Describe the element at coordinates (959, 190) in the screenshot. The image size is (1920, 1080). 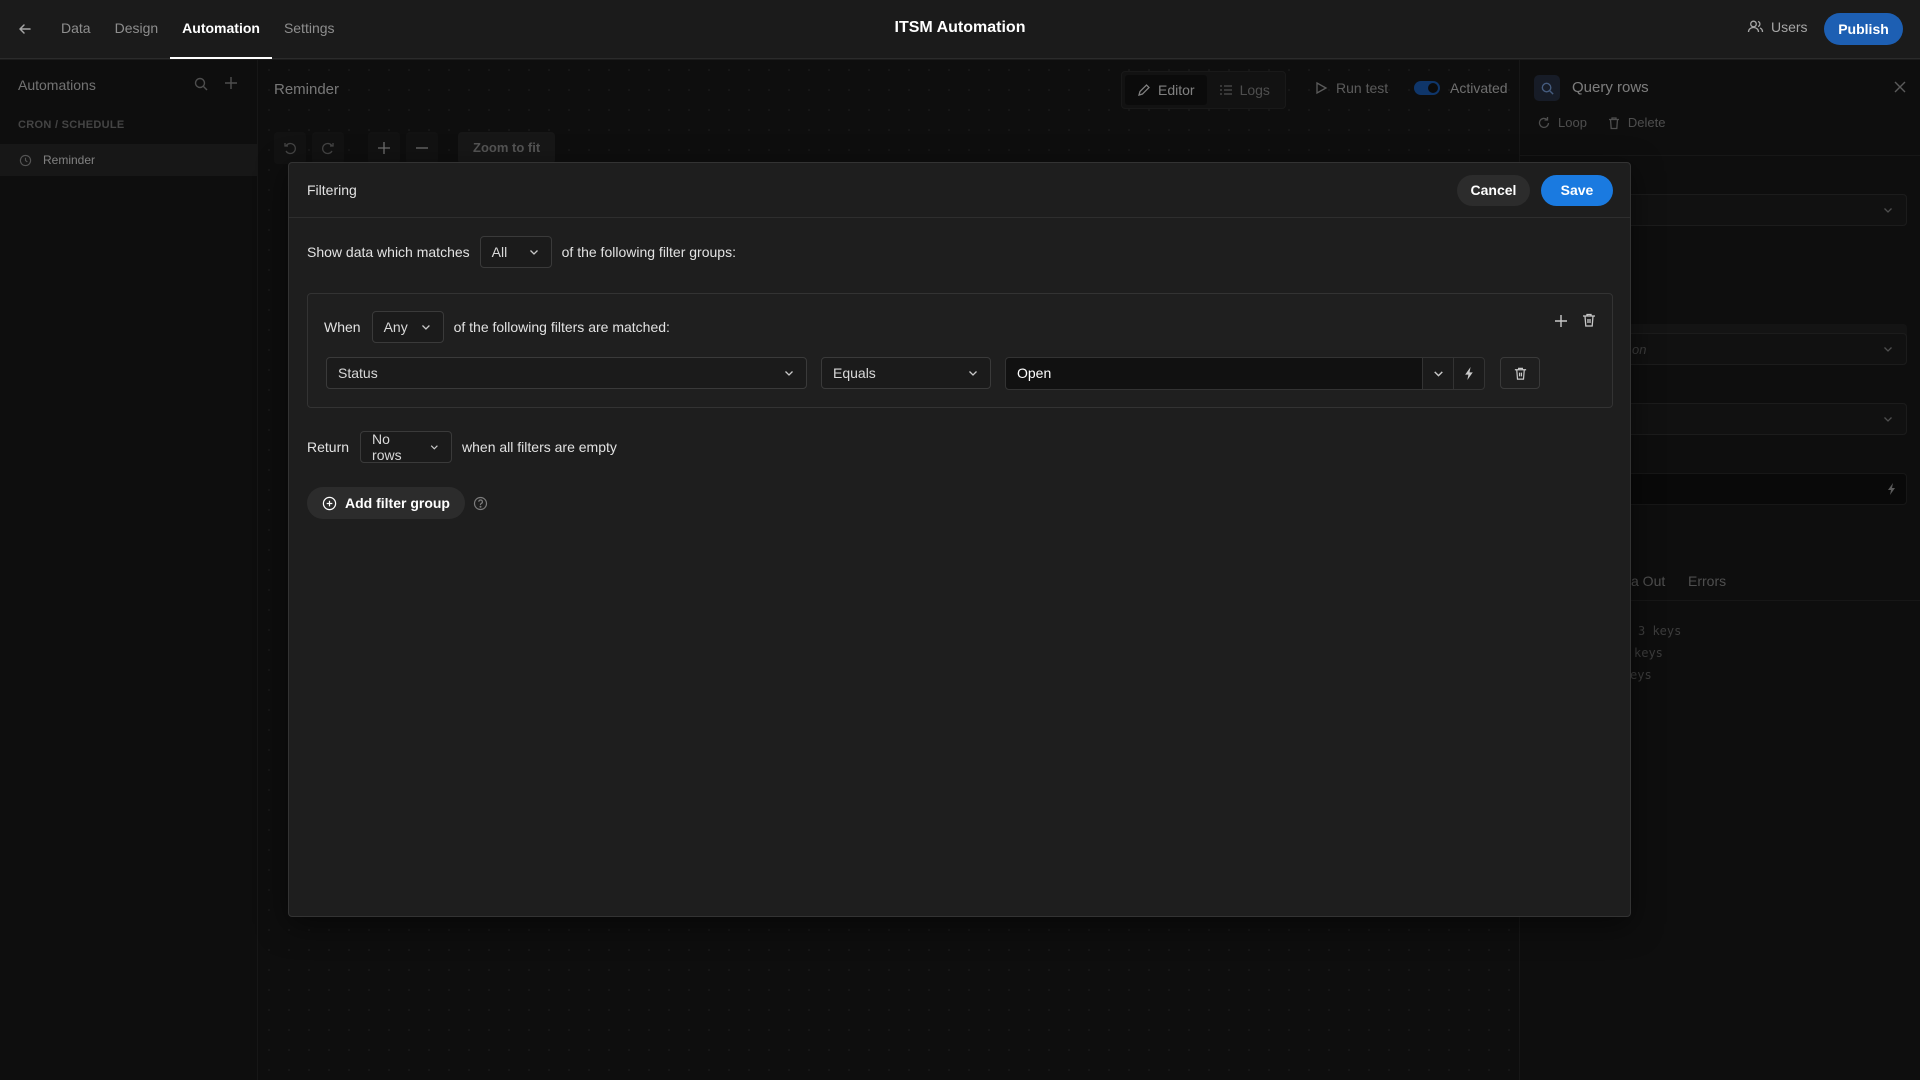
I see `modal-header: Filtering Cancel Save` at that location.